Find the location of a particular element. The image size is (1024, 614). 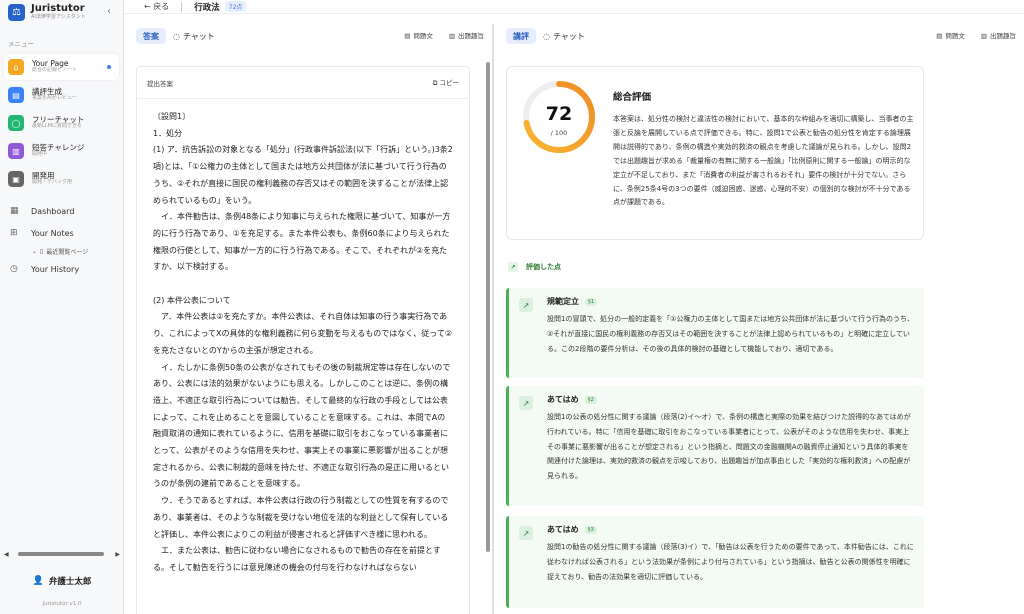

page-title: 行政法 is located at coordinates (207, 7).